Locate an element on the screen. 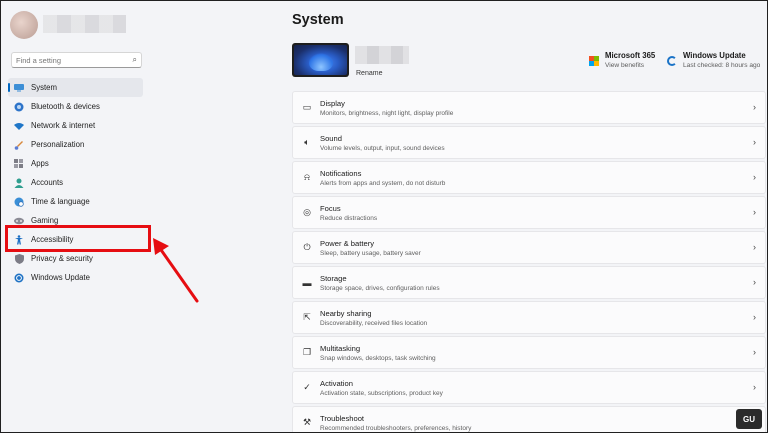  card-title: Storage is located at coordinates (333, 278).